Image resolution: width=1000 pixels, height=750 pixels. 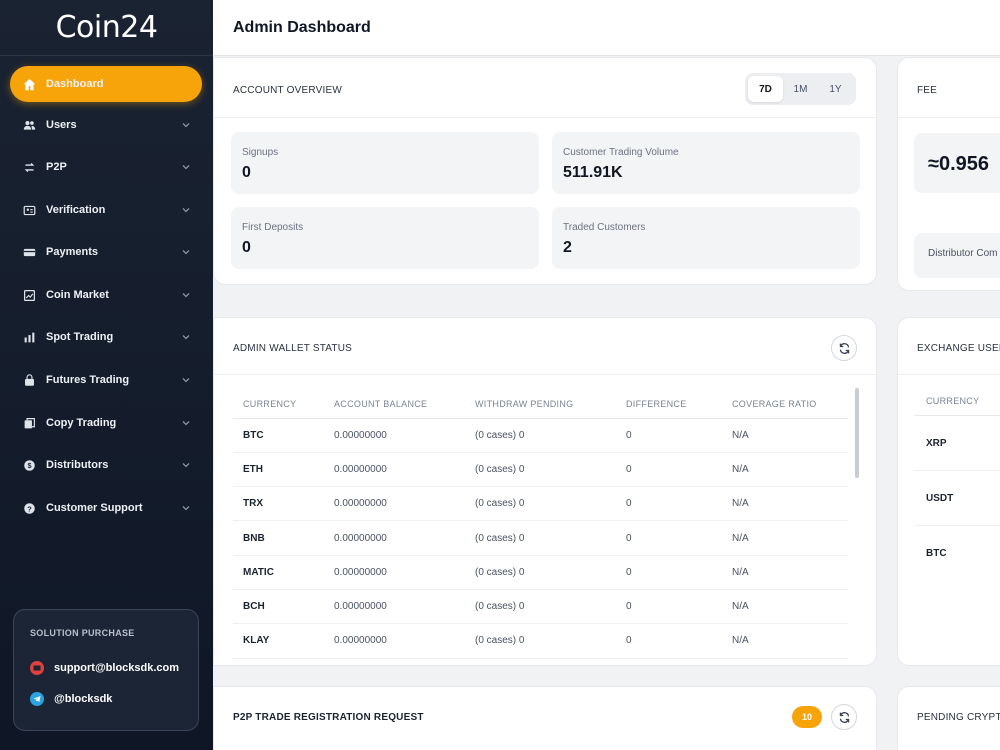 I want to click on card-title: PENDING CRYPTO, so click(x=958, y=717).